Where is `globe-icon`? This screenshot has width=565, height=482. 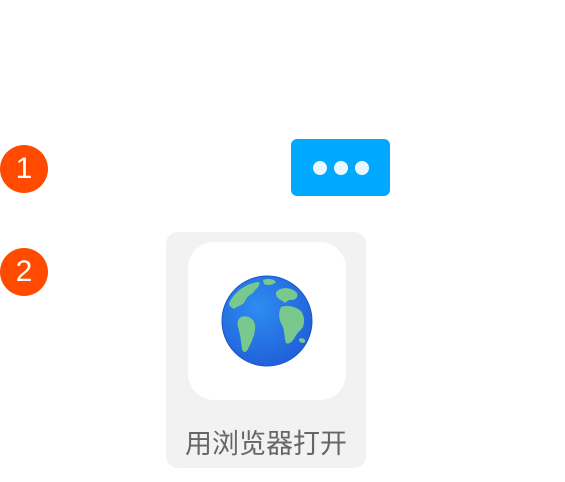
globe-icon is located at coordinates (267, 321).